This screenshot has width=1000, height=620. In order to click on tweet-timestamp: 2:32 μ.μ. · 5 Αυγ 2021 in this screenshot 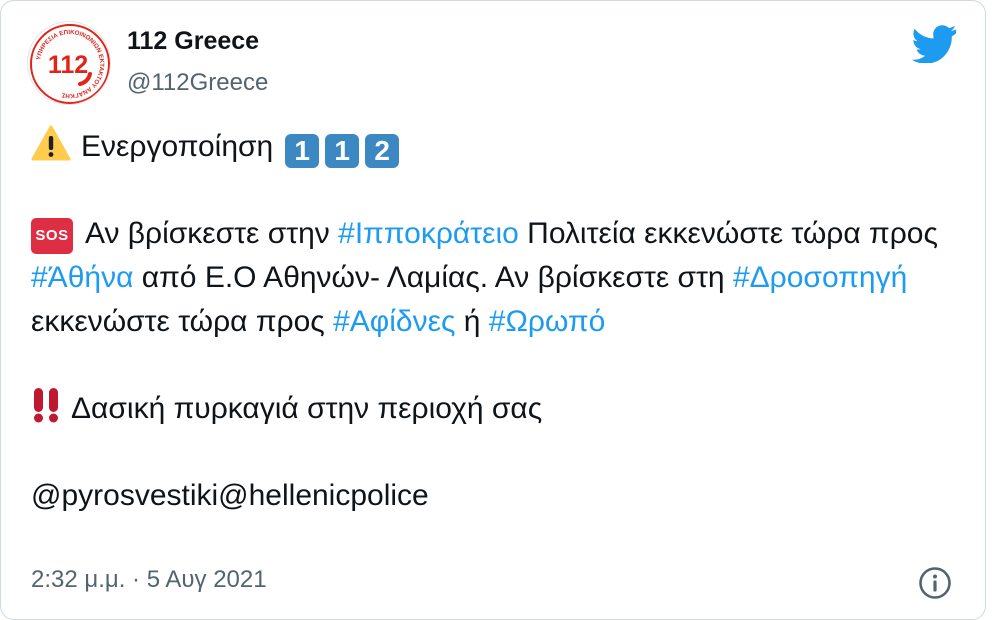, I will do `click(149, 580)`.